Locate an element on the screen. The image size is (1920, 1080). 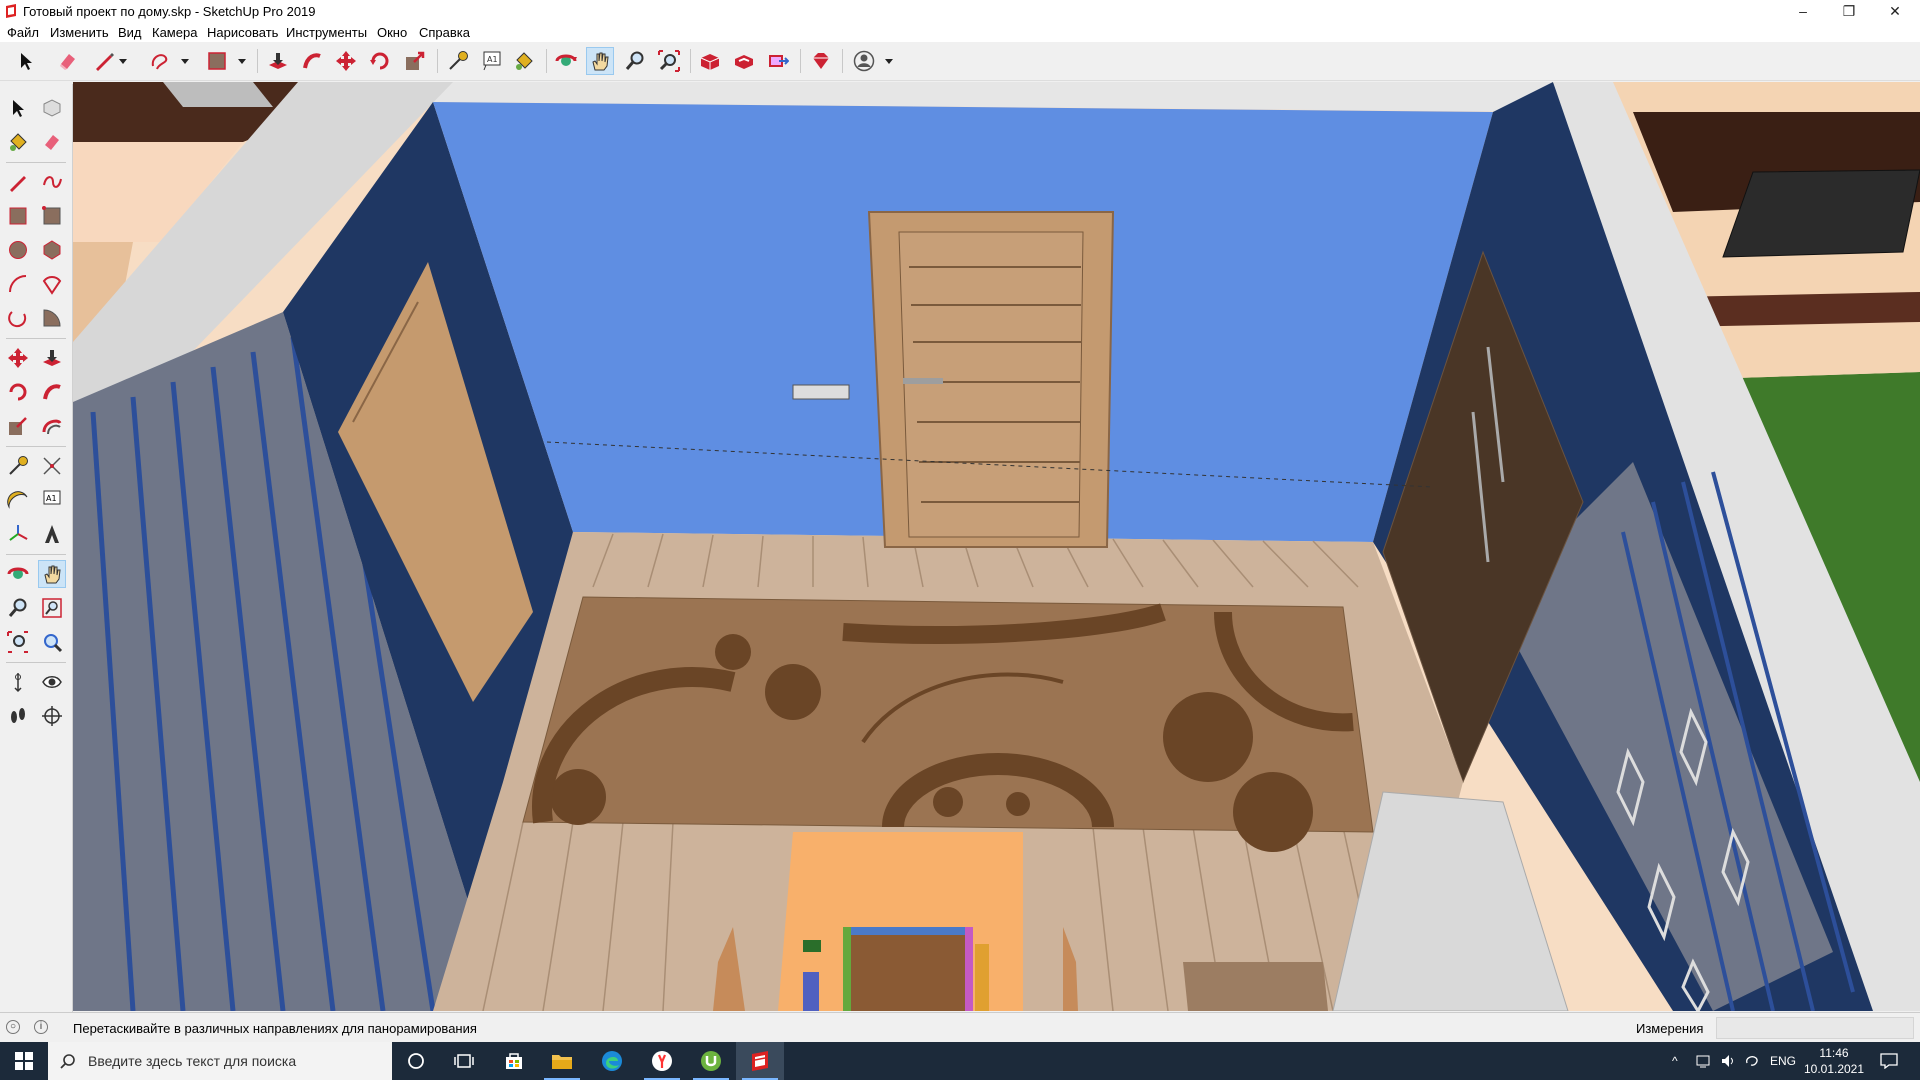
measurements-input is located at coordinates (1815, 1028).